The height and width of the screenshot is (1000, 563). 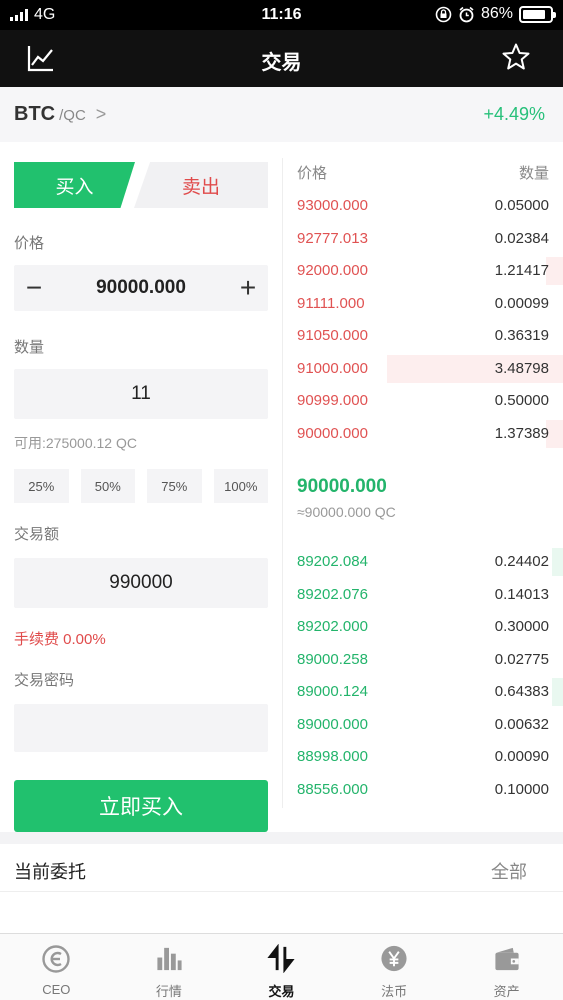 I want to click on bid-row: 89202.084 0.24402, so click(x=423, y=562).